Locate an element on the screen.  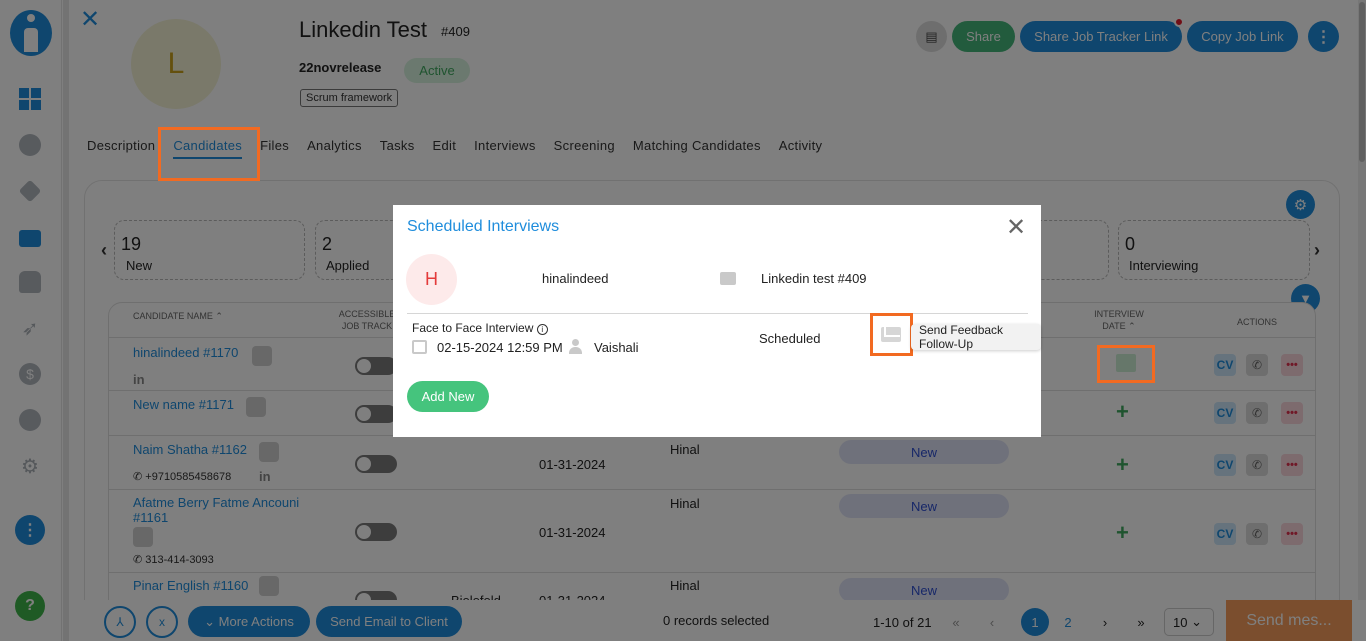
job-name: Linkedin test #409 is located at coordinates (814, 278).